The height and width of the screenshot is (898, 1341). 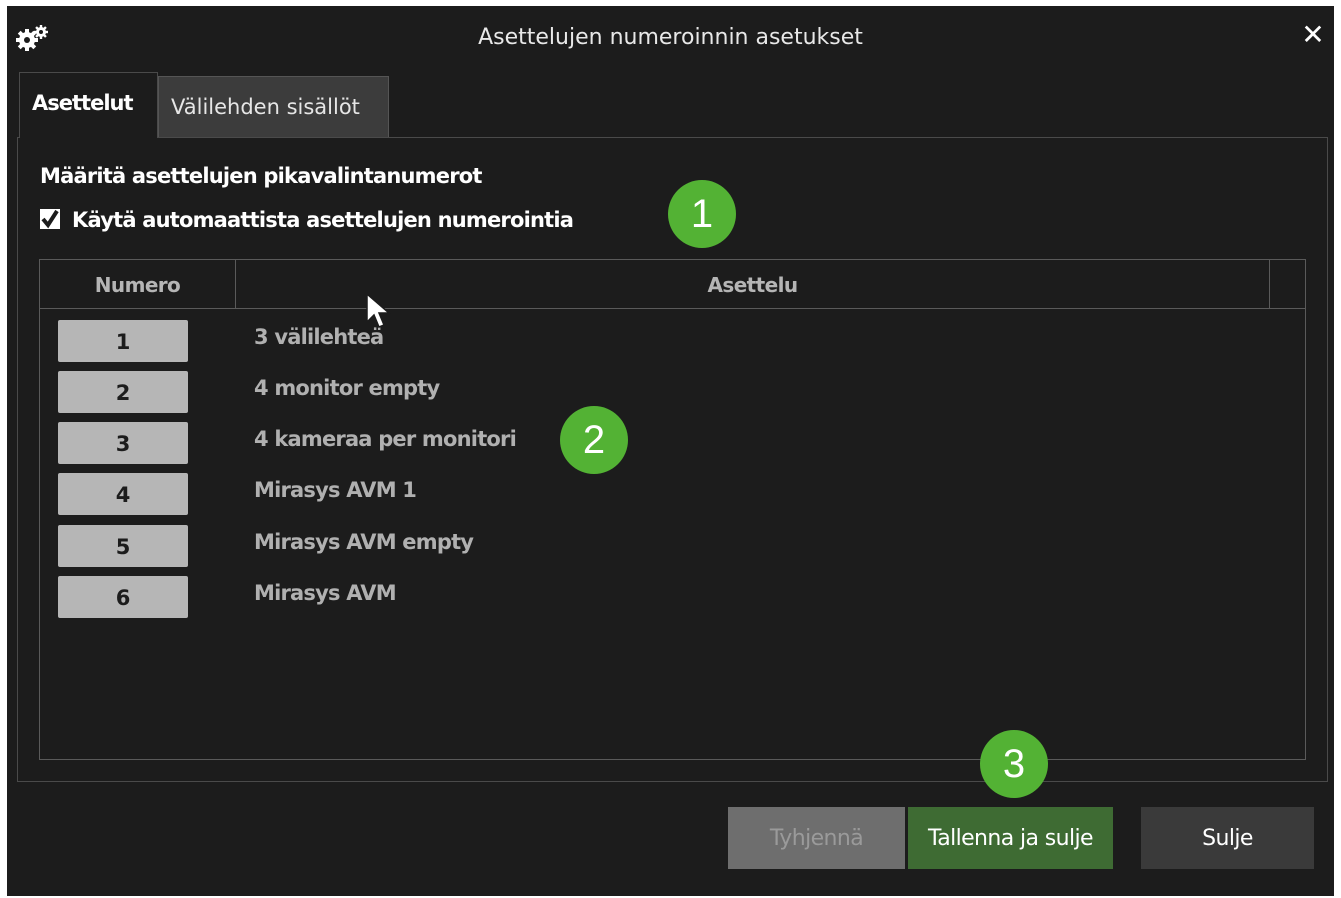 What do you see at coordinates (816, 838) in the screenshot?
I see `clear-button: Tyhjennä` at bounding box center [816, 838].